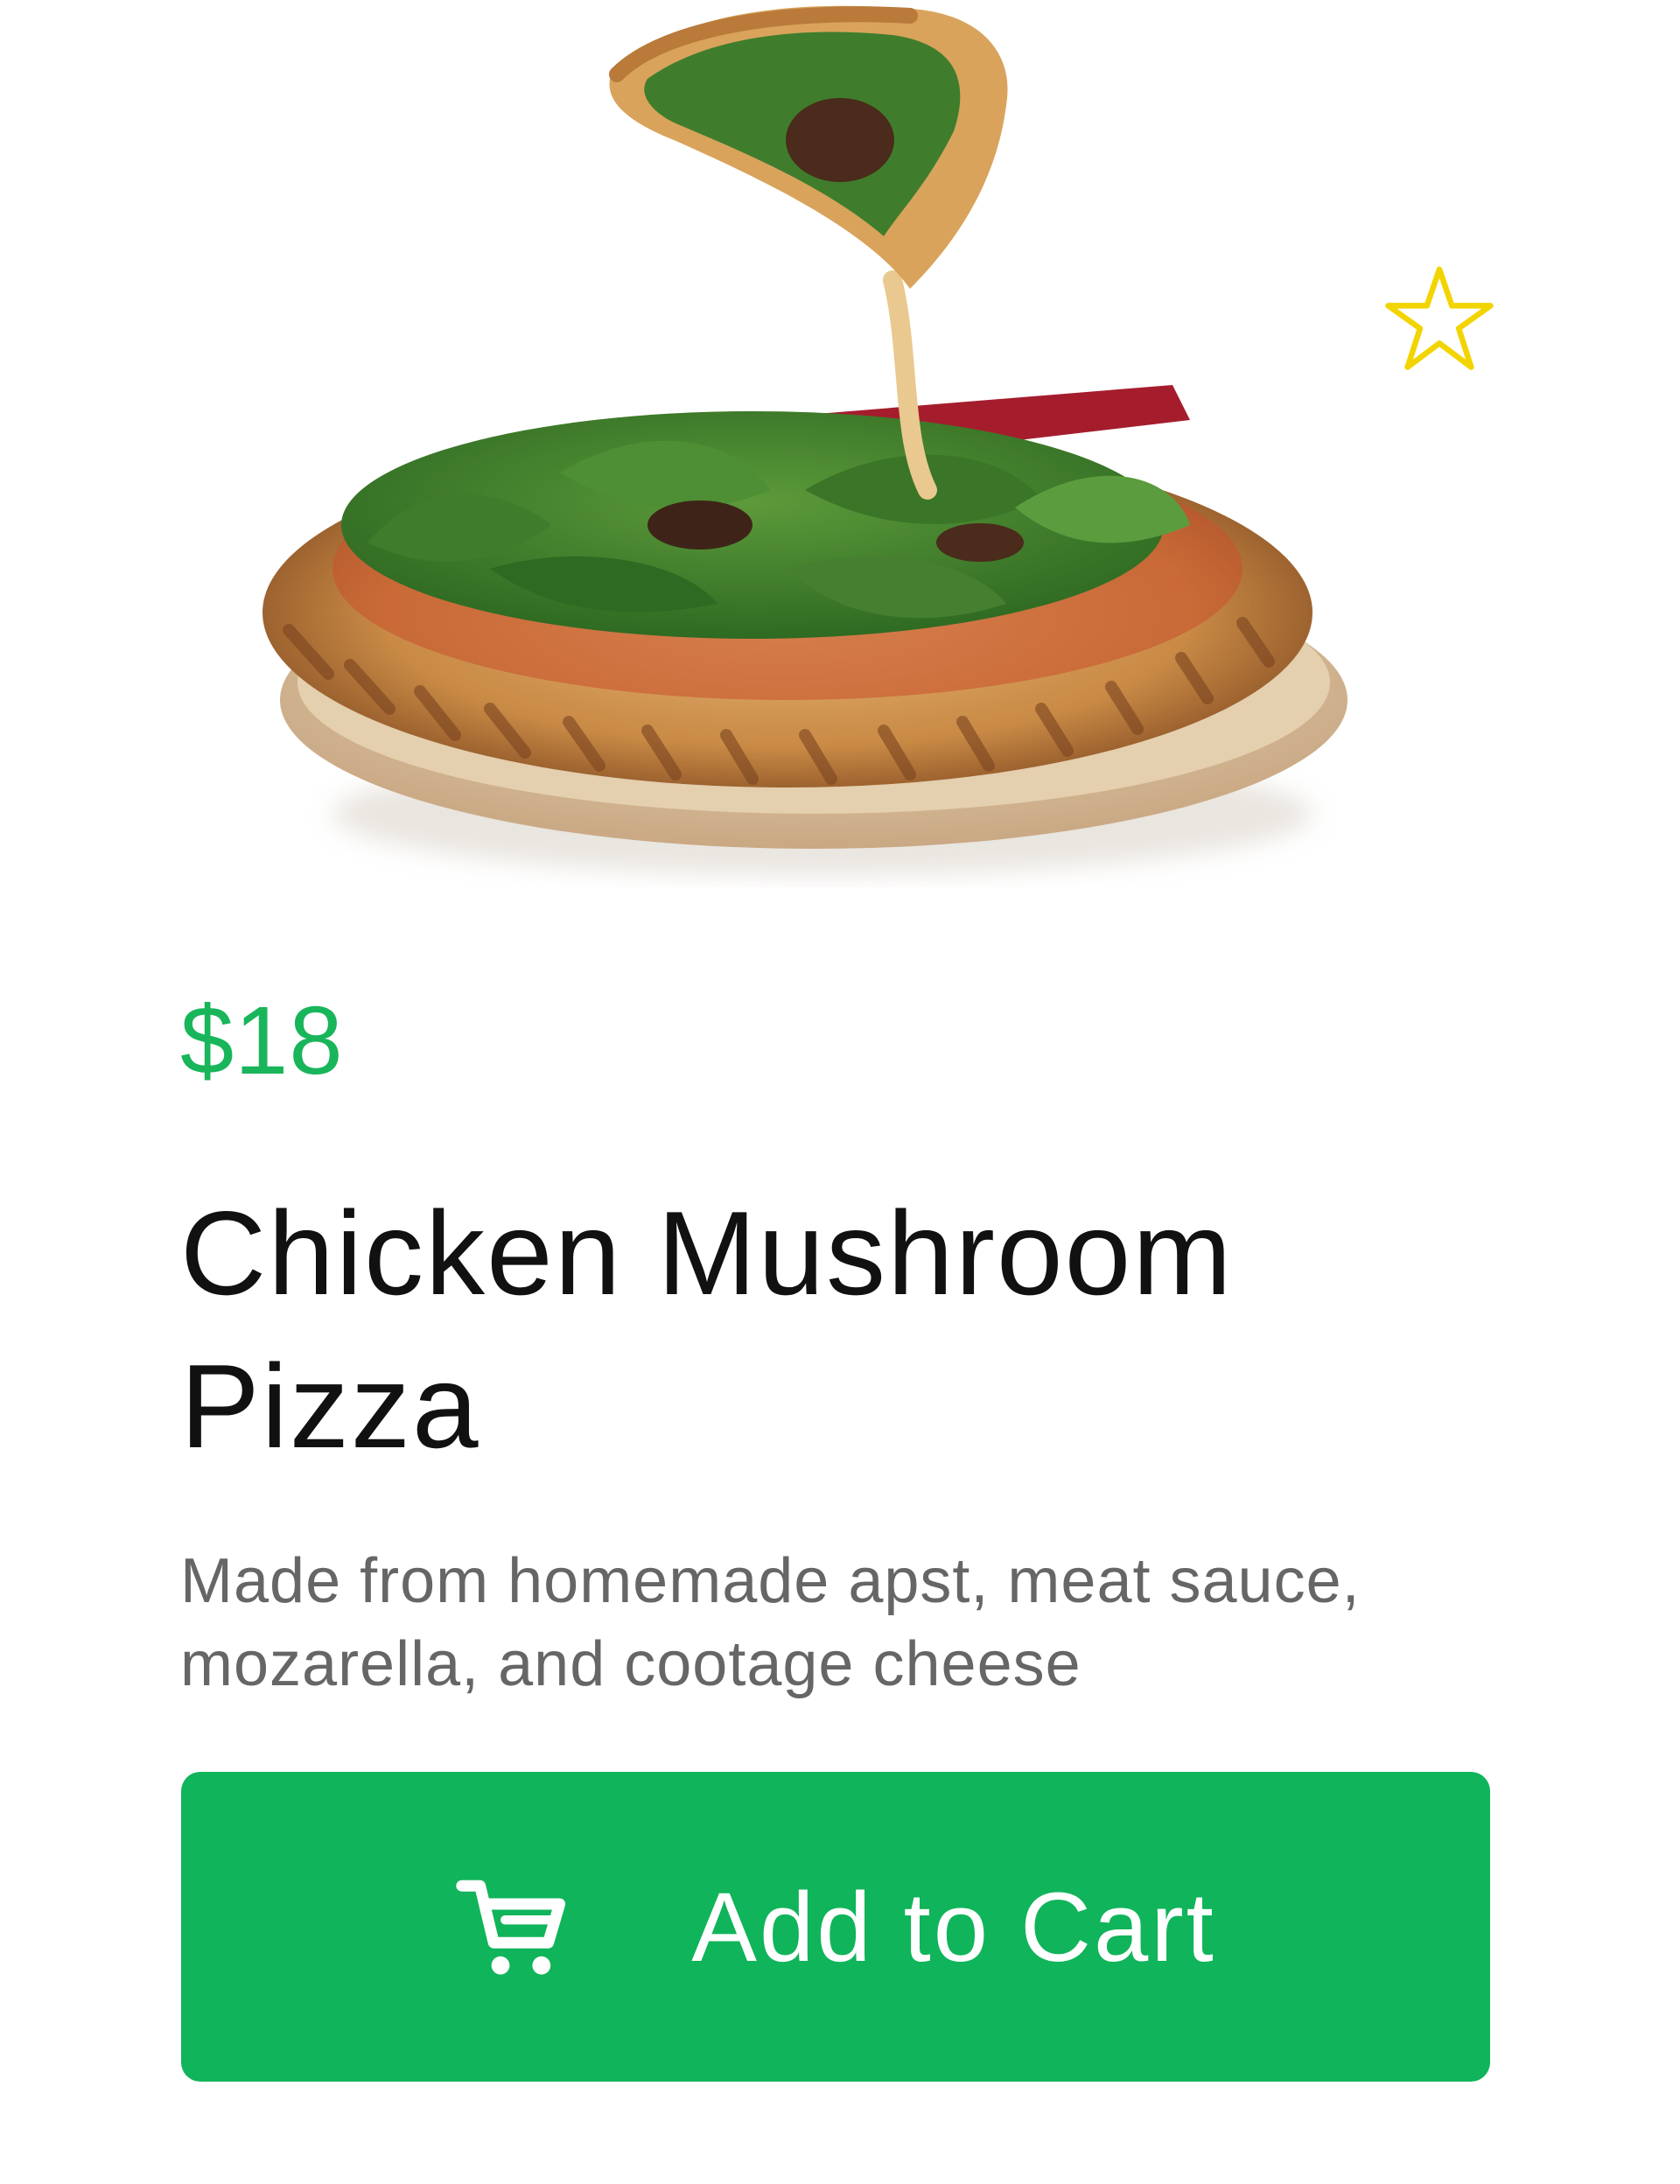 The height and width of the screenshot is (2184, 1680). What do you see at coordinates (953, 1927) in the screenshot?
I see `add-to-cart-label: Add to Cart` at bounding box center [953, 1927].